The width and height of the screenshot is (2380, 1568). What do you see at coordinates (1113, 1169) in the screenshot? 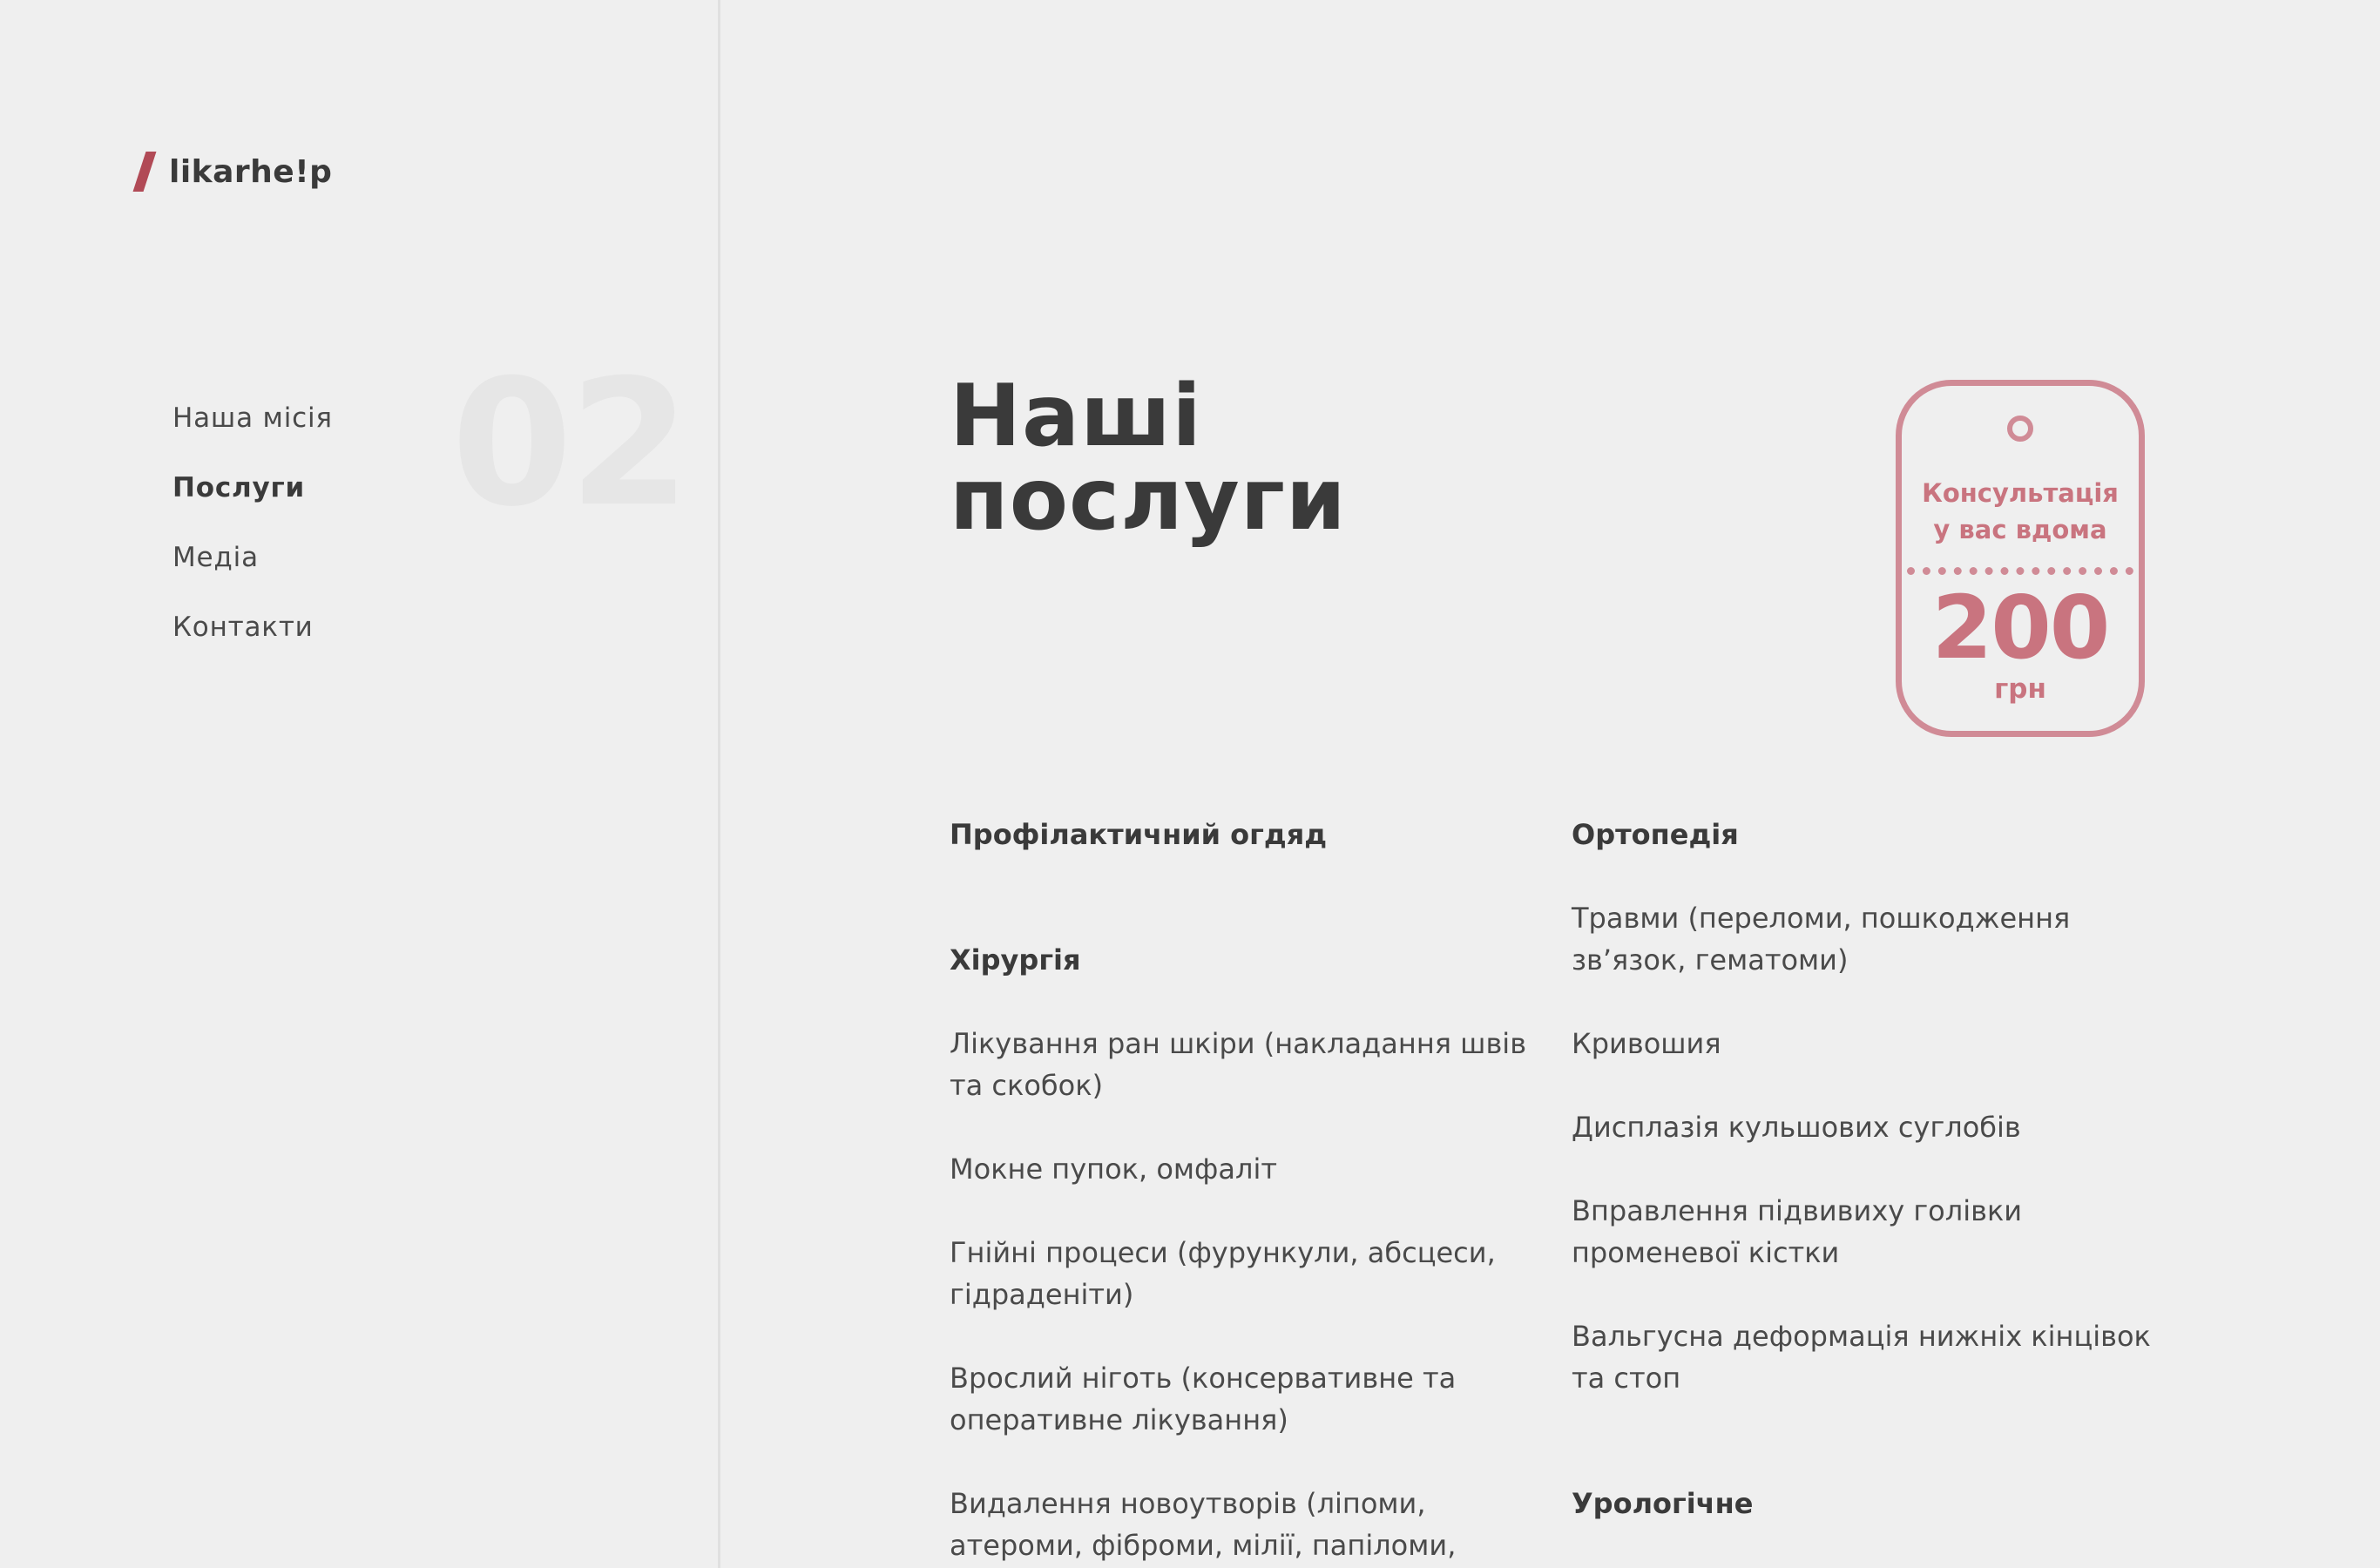
I see `service-item-line: Мокне пупок, омфаліт` at bounding box center [1113, 1169].